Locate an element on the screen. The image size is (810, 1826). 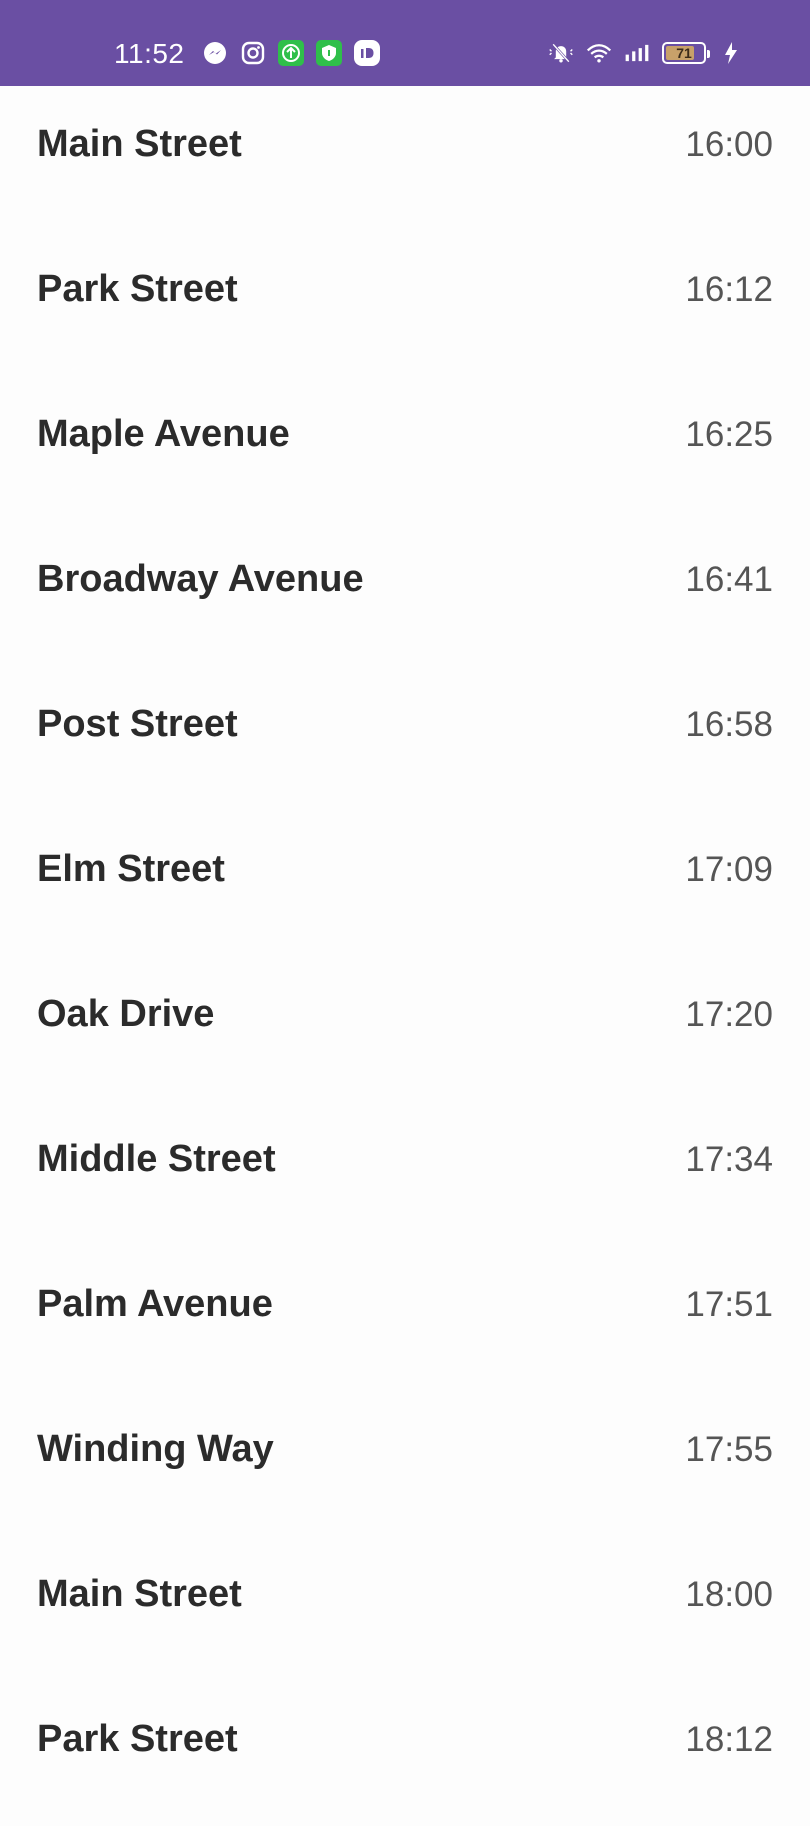
stop-row: Palm Avenue 17:51 is located at coordinates (405, 1304).